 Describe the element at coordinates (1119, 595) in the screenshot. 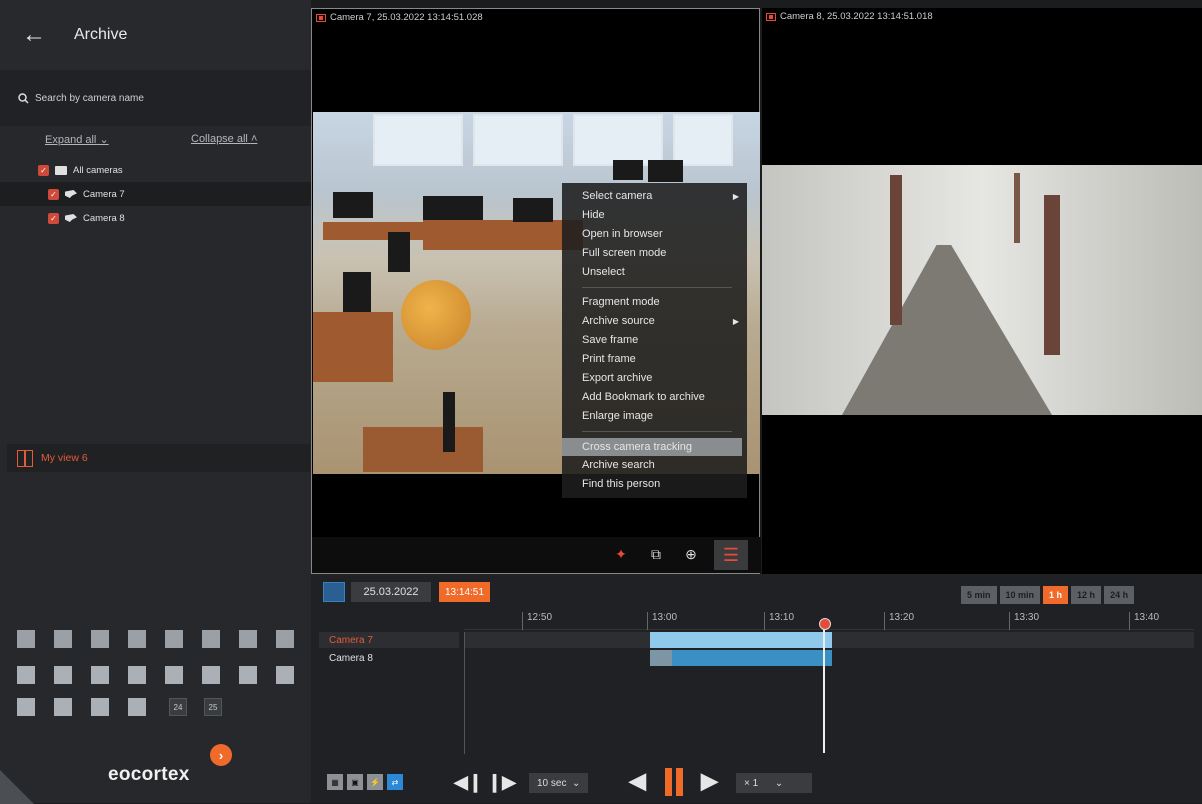

I see `scale-24h-button: 24 h` at that location.